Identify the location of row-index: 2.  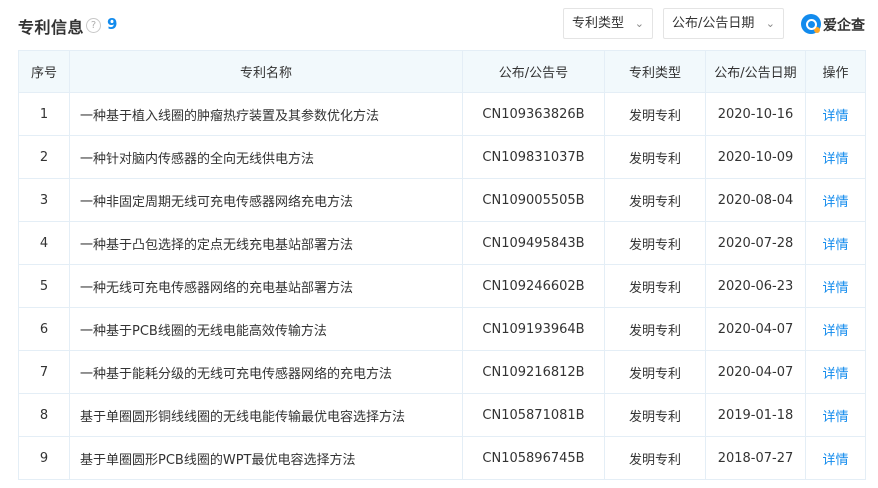
(44, 157).